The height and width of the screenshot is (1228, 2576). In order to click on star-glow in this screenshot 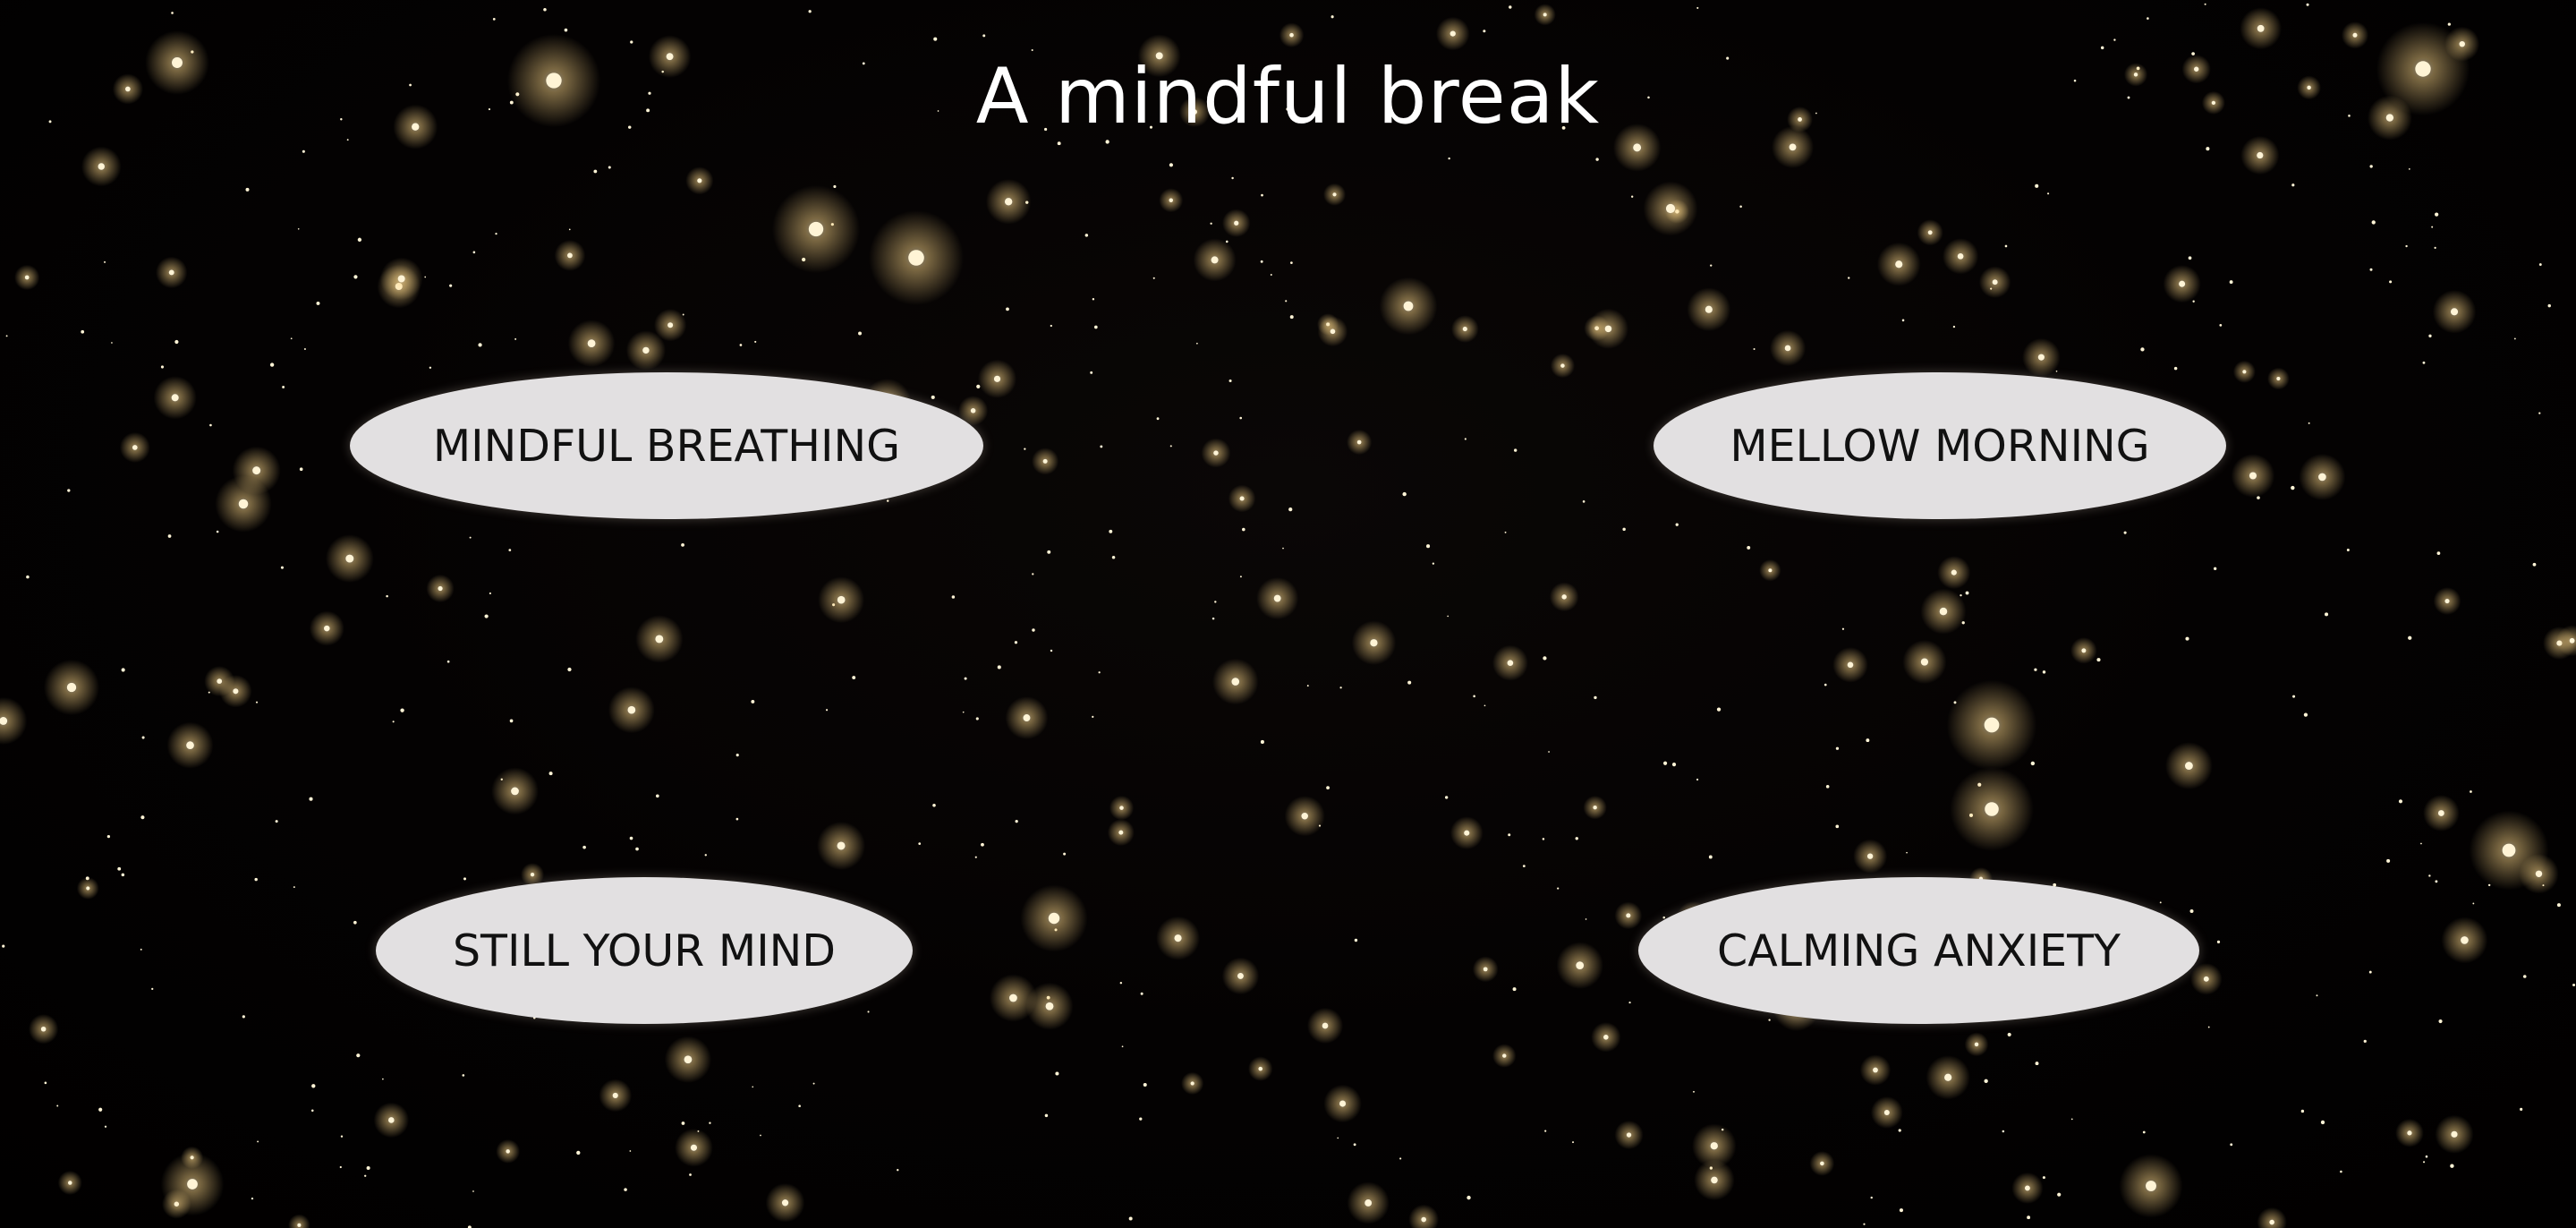, I will do `click(2272, 1217)`.